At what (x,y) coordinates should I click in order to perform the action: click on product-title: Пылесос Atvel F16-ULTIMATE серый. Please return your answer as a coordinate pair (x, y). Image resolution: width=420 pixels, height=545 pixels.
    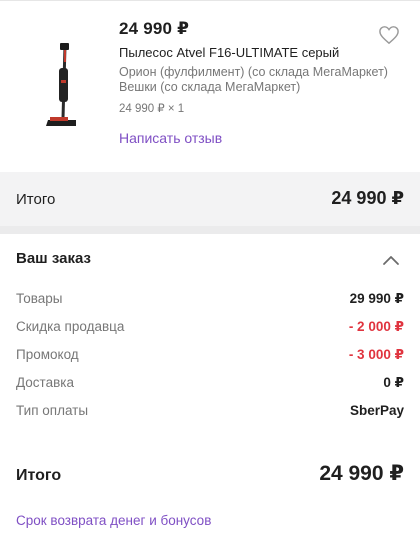
    Looking at the image, I should click on (229, 52).